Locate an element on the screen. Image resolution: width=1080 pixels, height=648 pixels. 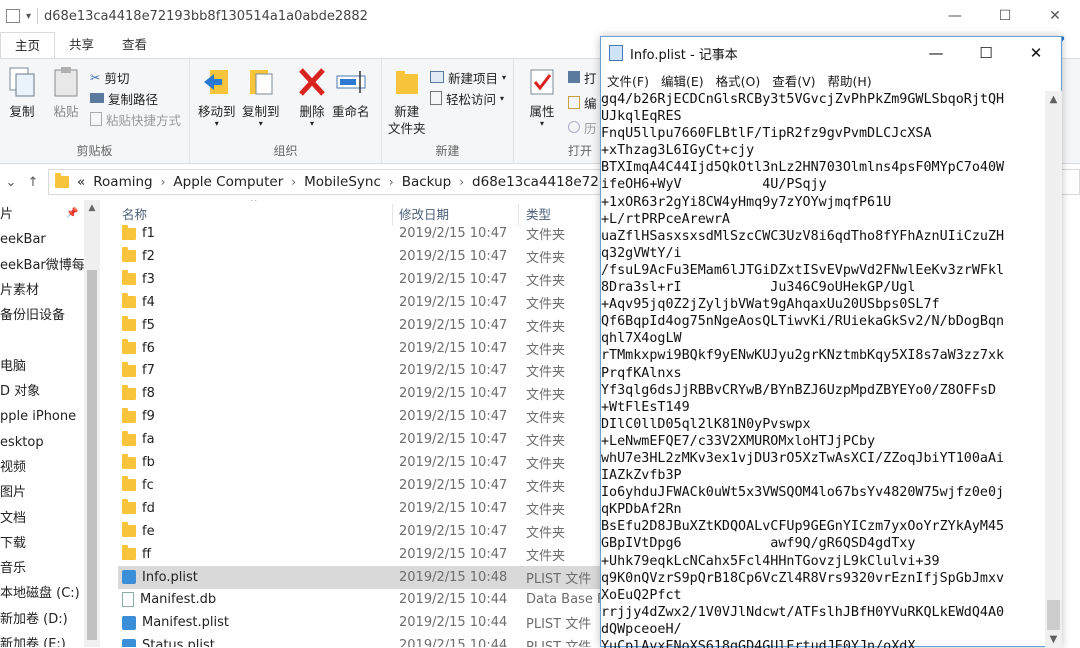
file-row: ff 2019/2/15 10:47 文件夹 is located at coordinates (359, 554).